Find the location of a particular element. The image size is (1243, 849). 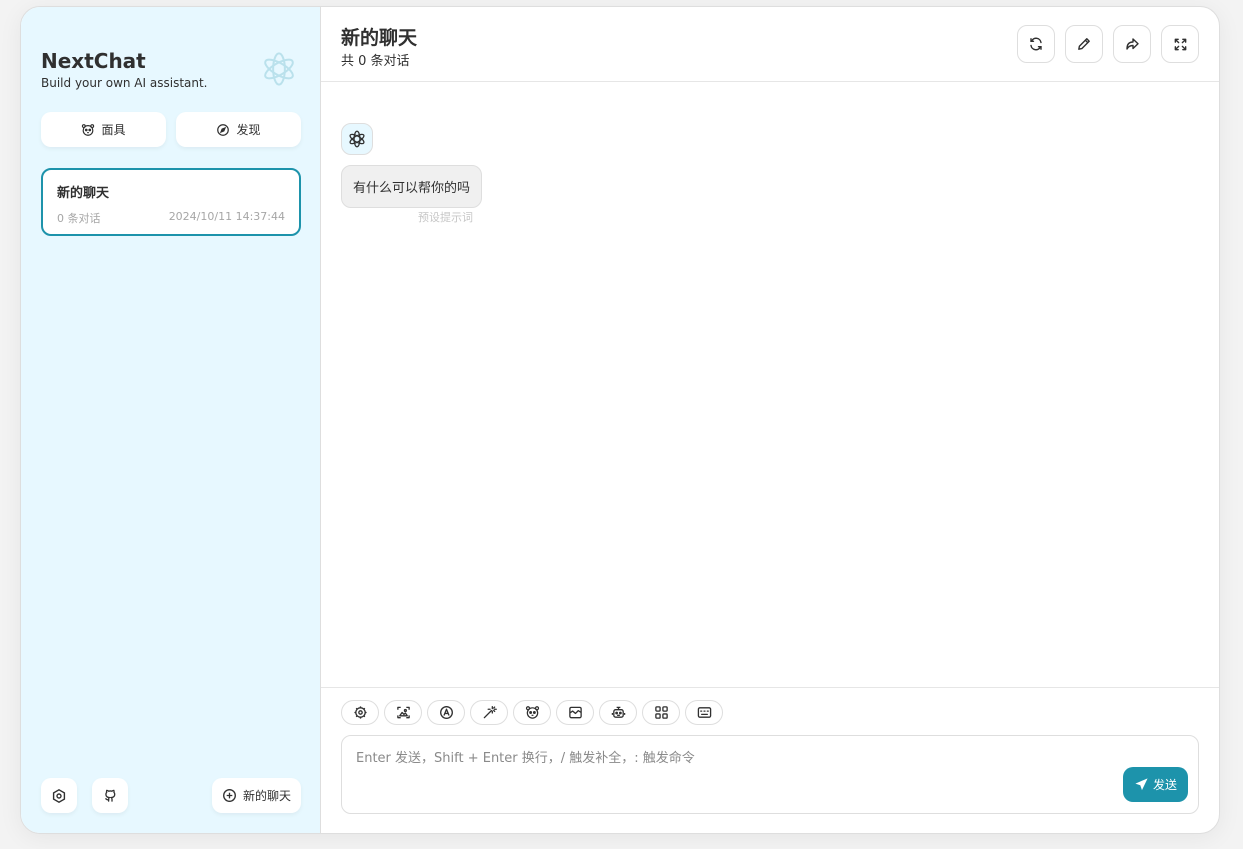

chat-title: 新的聊天 is located at coordinates (379, 36).